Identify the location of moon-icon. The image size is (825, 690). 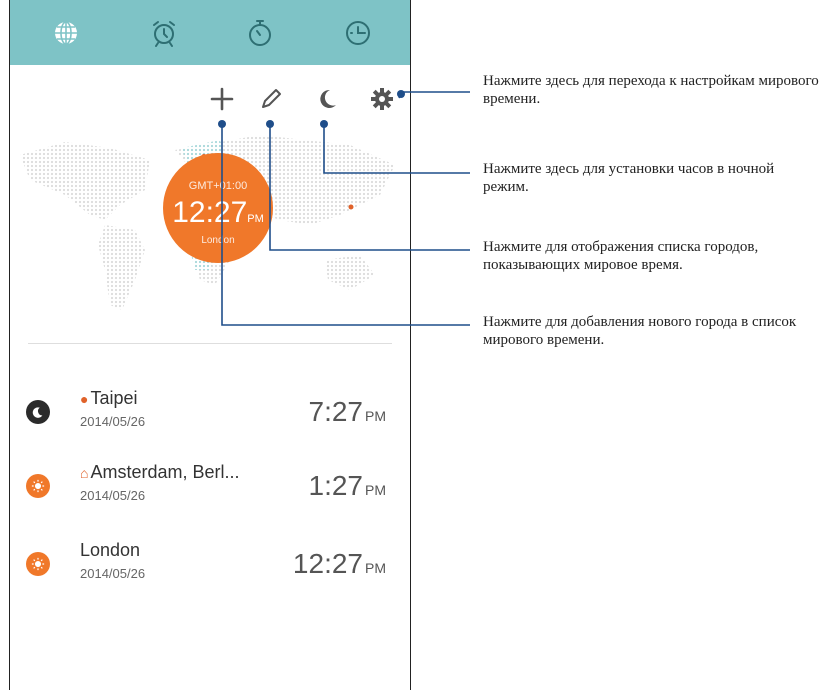
(328, 98).